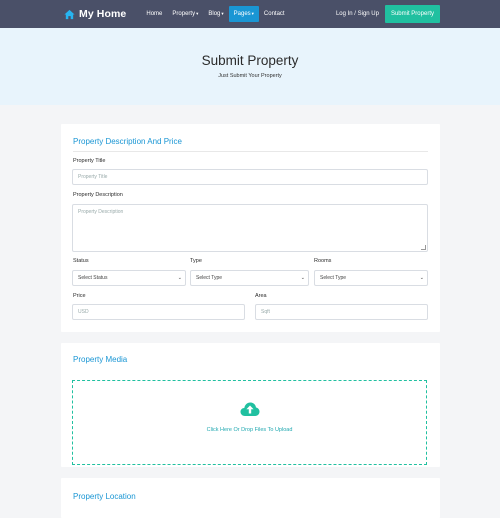  Describe the element at coordinates (249, 278) in the screenshot. I see `type-select: Select Type ⌄` at that location.